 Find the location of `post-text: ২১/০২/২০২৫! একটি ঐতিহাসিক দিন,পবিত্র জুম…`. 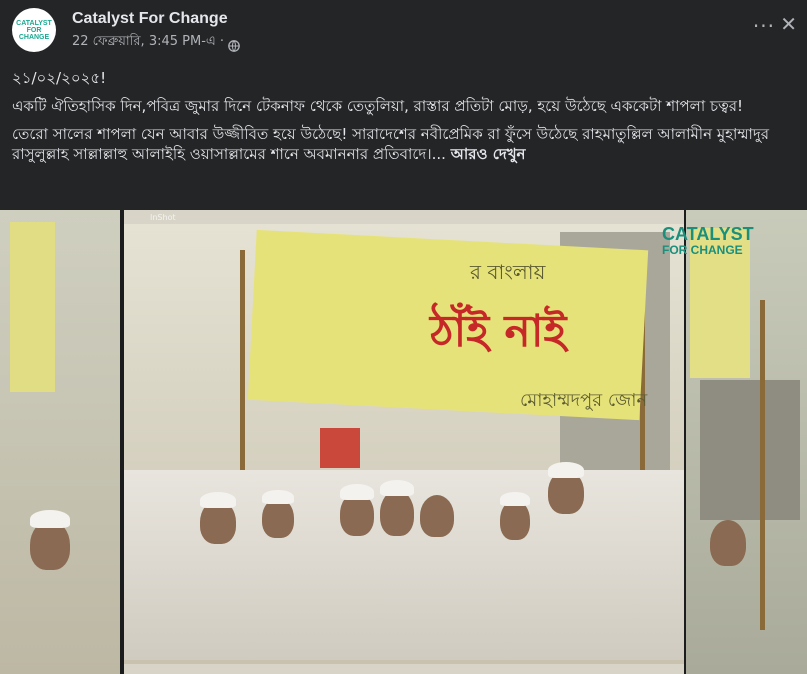

post-text: ২১/০২/২০২৫! একটি ঐতিহাসিক দিন,পবিত্র জুম… is located at coordinates (402, 120).